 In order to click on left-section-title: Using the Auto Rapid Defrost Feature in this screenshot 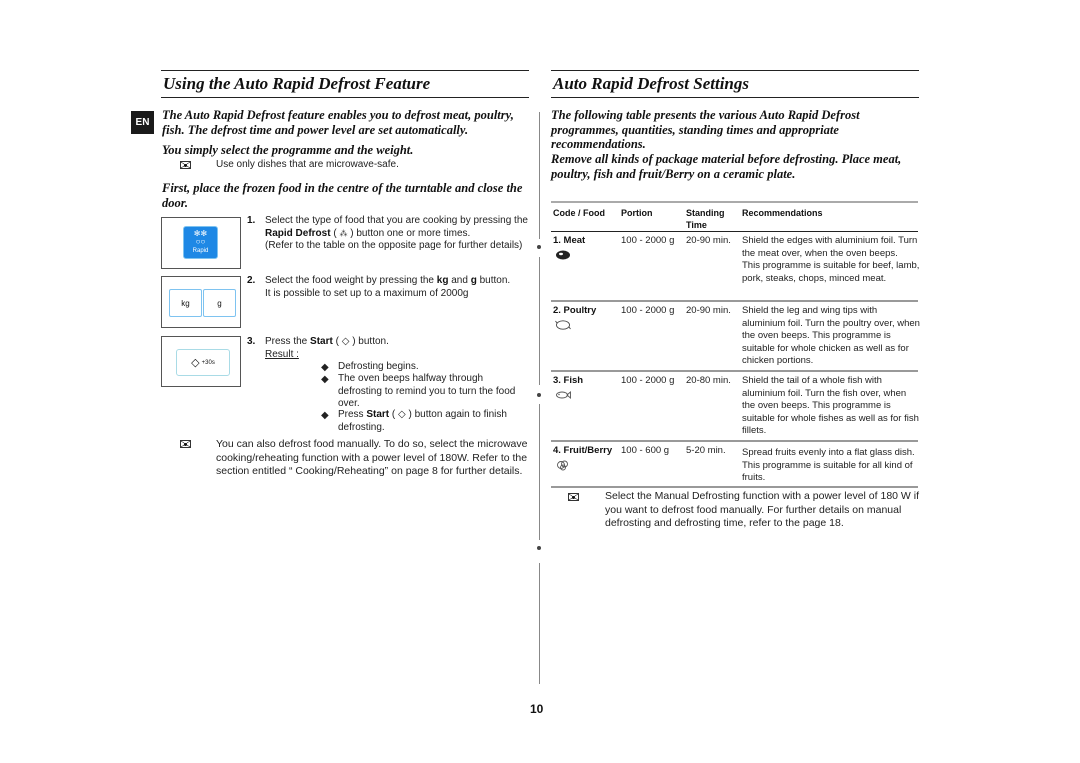, I will do `click(345, 84)`.